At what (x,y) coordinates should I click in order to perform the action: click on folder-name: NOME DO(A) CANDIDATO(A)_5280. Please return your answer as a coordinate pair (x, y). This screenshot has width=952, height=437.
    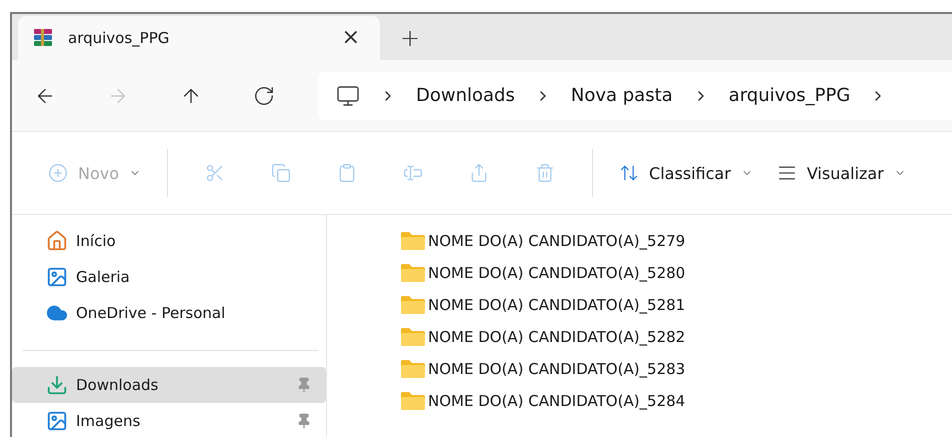
    Looking at the image, I should click on (557, 273).